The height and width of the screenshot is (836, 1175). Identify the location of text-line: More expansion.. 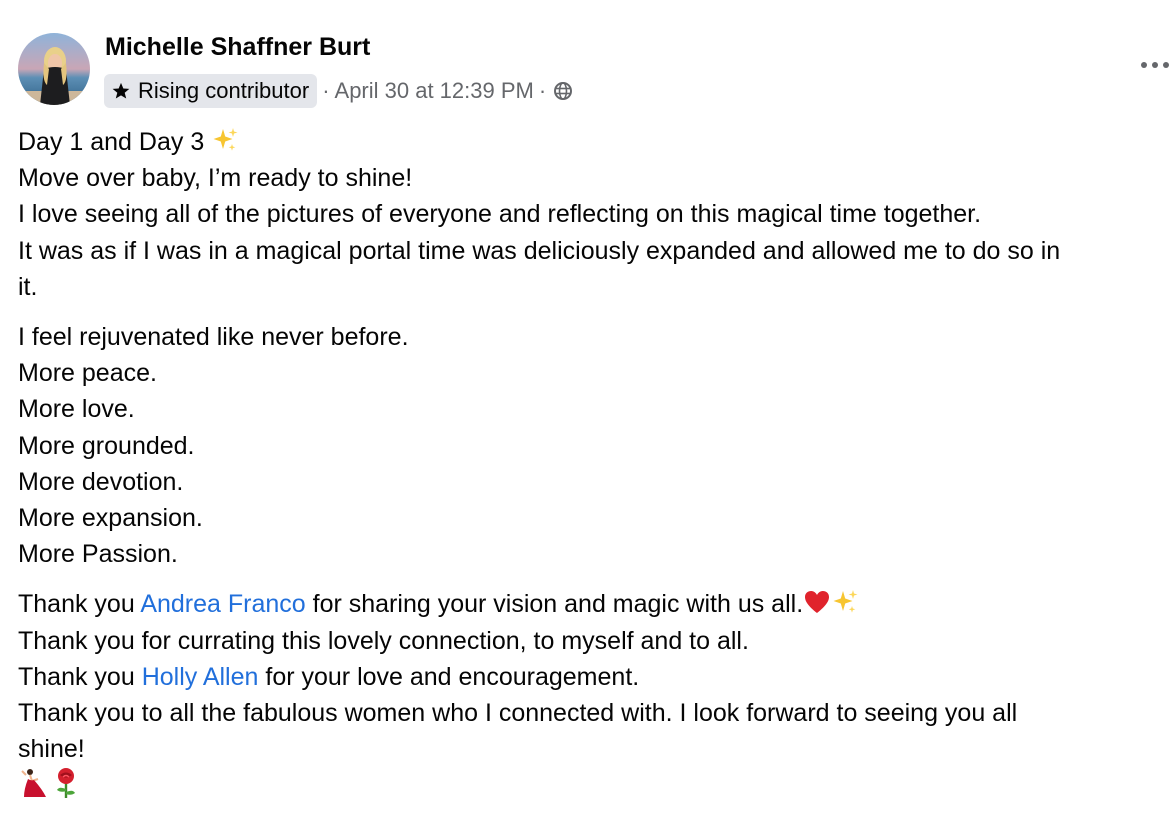
(110, 518).